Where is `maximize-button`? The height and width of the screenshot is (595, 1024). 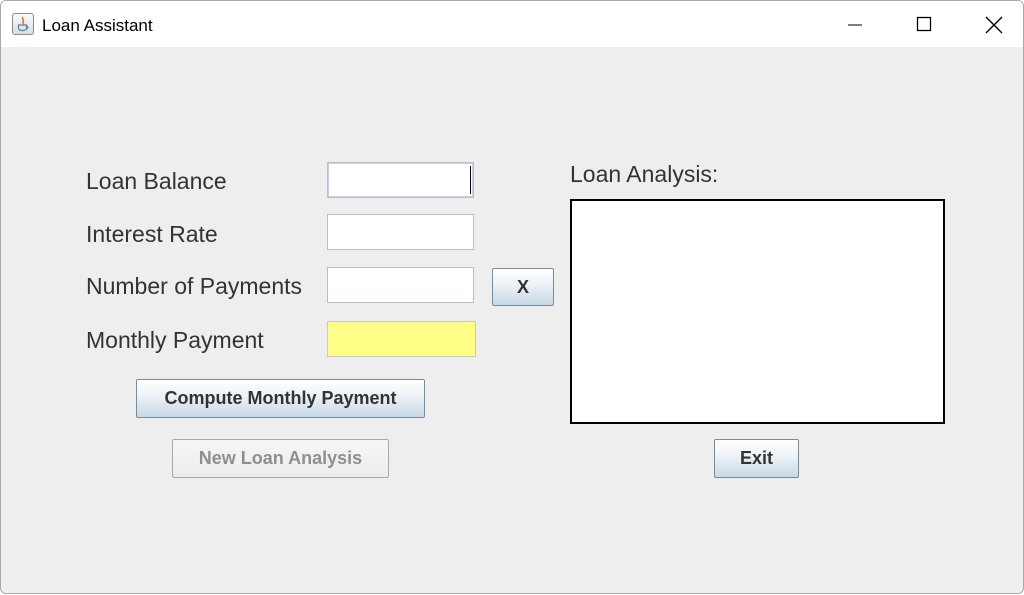
maximize-button is located at coordinates (924, 24).